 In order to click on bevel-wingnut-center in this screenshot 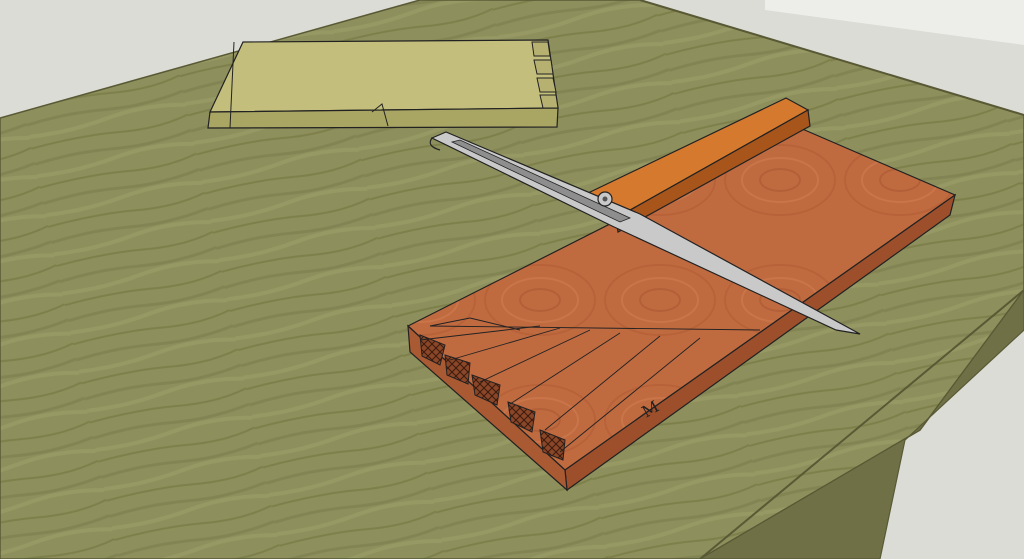, I will do `click(605, 199)`.